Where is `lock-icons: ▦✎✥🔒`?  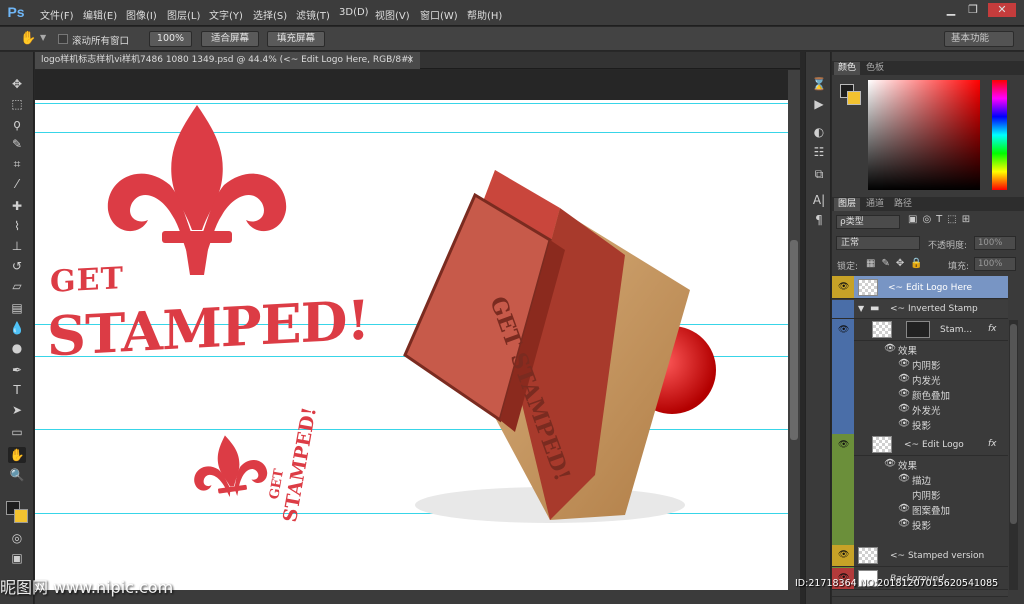 lock-icons: ▦✎✥🔒 is located at coordinates (897, 263).